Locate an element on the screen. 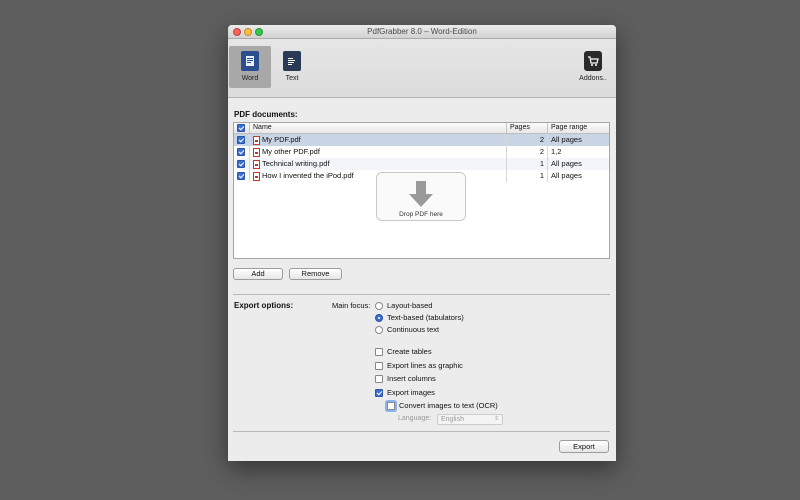 This screenshot has width=800, height=500. file-name: How I invented the iPod.pdf is located at coordinates (308, 175).